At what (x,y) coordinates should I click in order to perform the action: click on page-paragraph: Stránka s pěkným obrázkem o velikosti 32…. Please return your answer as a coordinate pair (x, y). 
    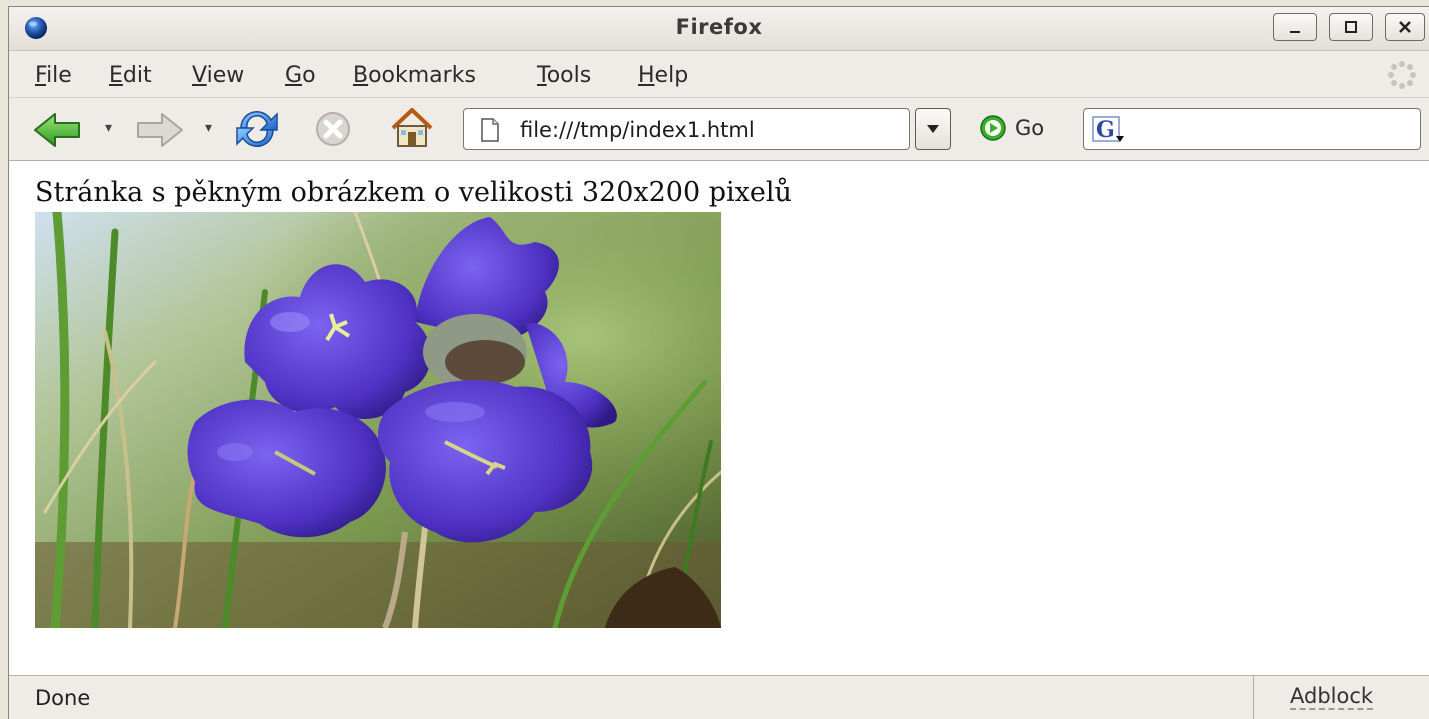
    Looking at the image, I should click on (413, 192).